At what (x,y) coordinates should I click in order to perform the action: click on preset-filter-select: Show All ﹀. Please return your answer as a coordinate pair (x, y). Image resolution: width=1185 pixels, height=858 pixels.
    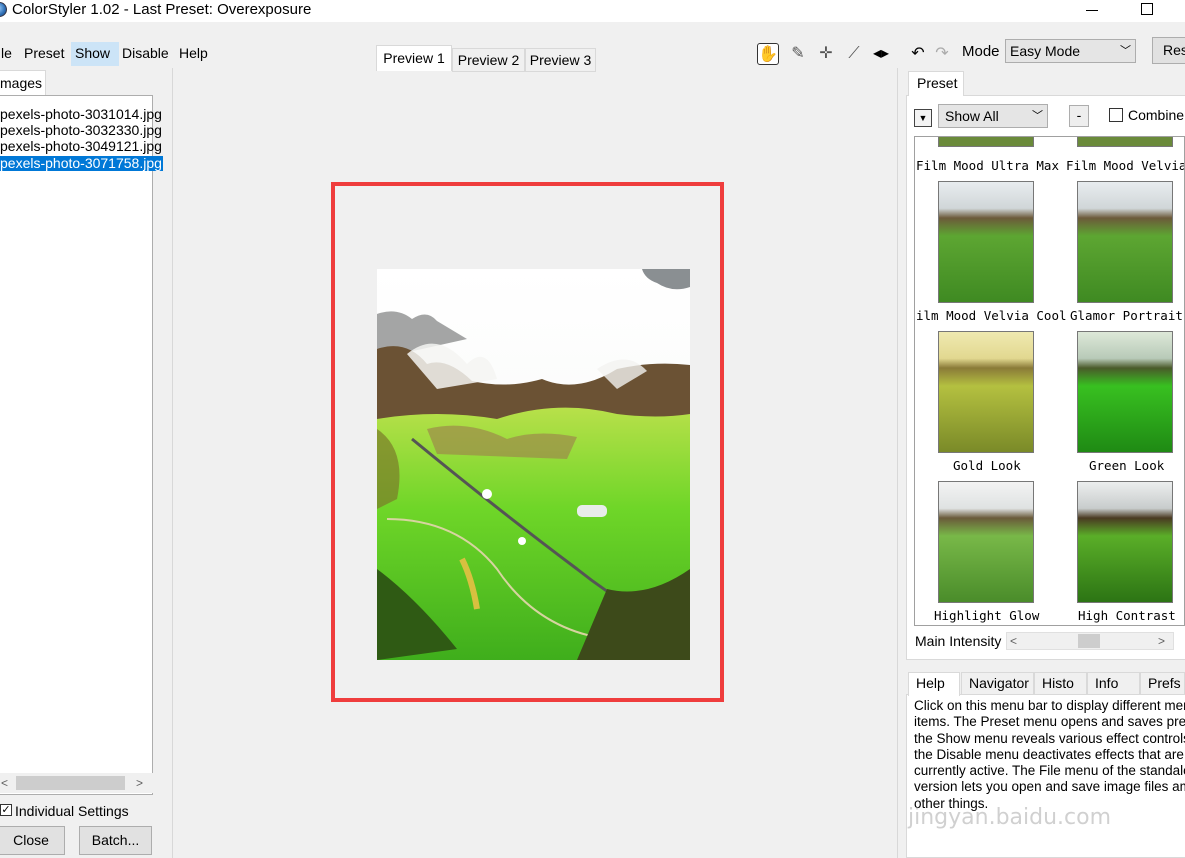
    Looking at the image, I should click on (993, 116).